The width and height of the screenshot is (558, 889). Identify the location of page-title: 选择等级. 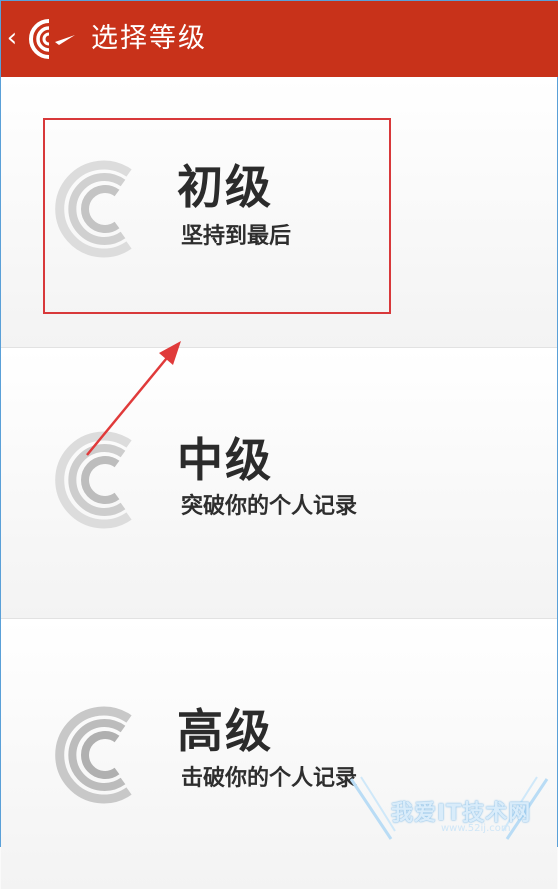
(149, 38).